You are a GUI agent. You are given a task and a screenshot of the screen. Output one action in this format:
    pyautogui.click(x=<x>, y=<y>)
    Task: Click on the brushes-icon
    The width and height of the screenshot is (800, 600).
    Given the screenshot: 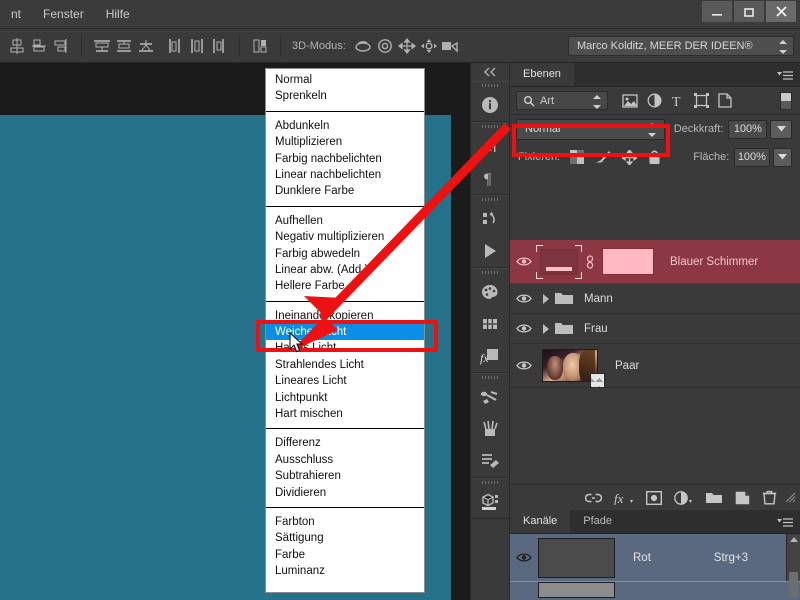 What is the action you would take?
    pyautogui.click(x=490, y=429)
    